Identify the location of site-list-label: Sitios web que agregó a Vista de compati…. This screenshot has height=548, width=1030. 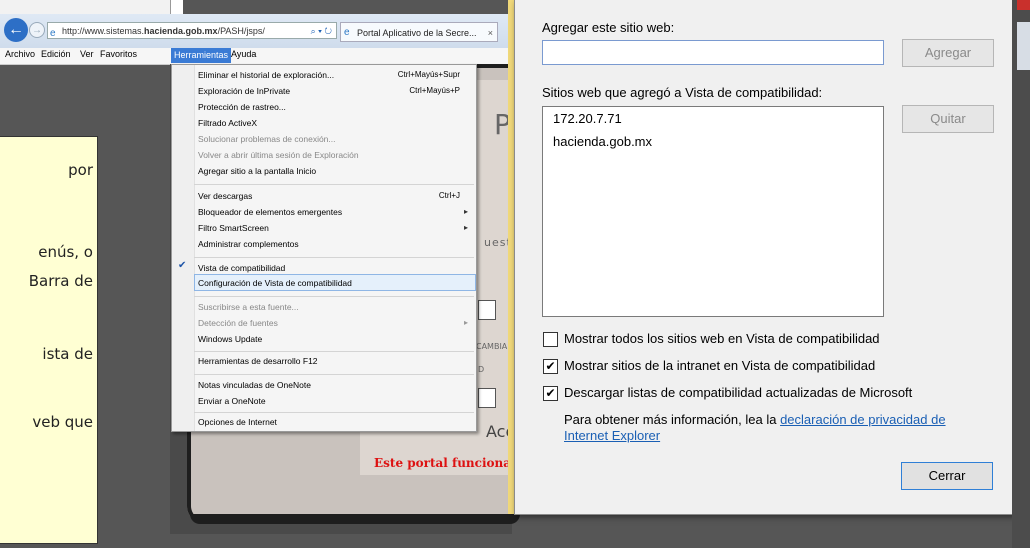
(682, 92).